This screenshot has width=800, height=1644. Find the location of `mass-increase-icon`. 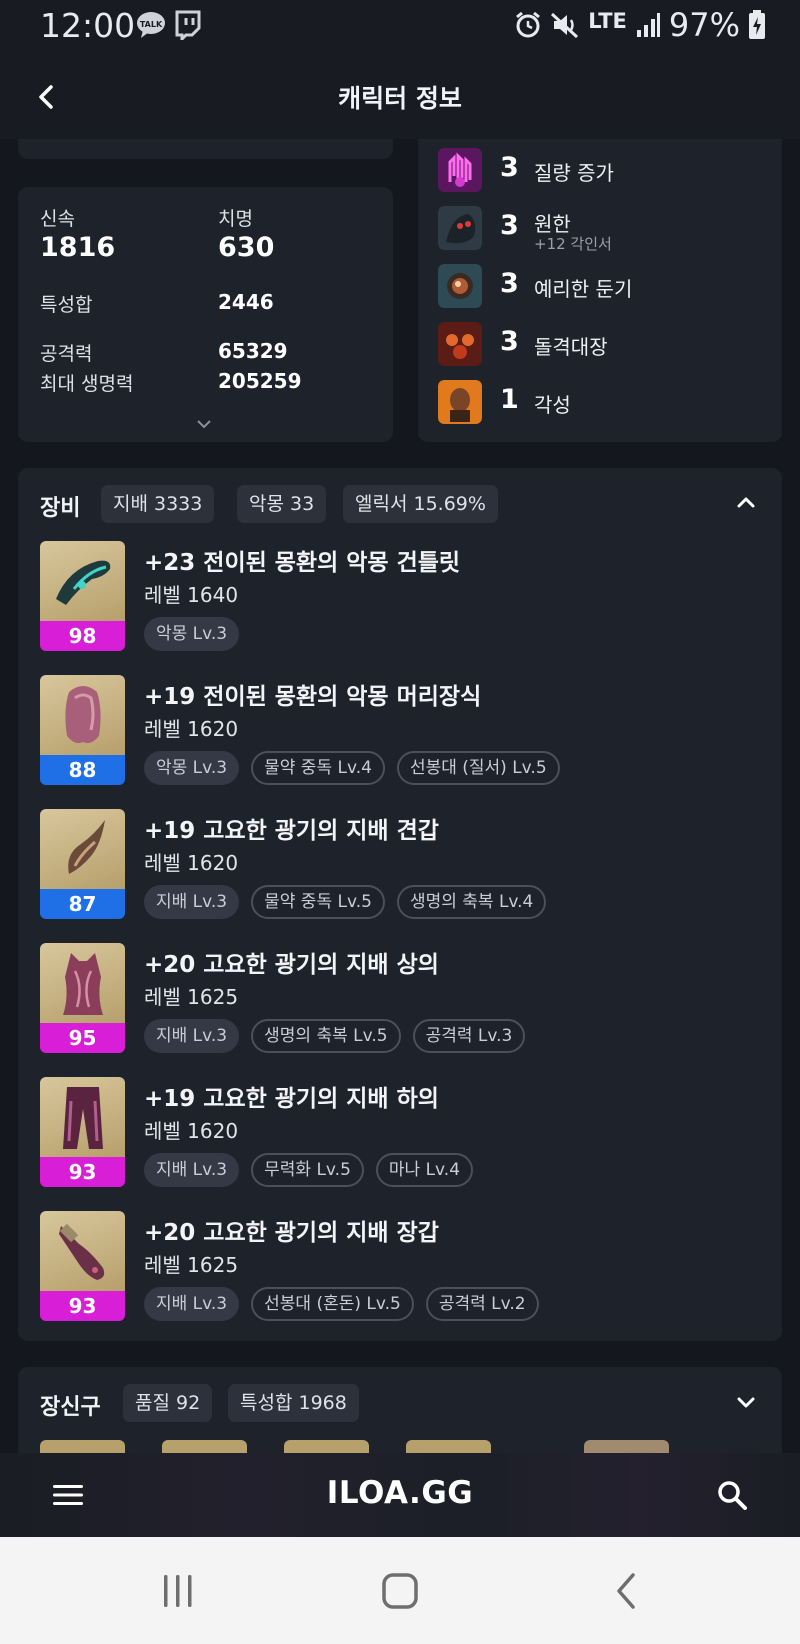

mass-increase-icon is located at coordinates (460, 170).